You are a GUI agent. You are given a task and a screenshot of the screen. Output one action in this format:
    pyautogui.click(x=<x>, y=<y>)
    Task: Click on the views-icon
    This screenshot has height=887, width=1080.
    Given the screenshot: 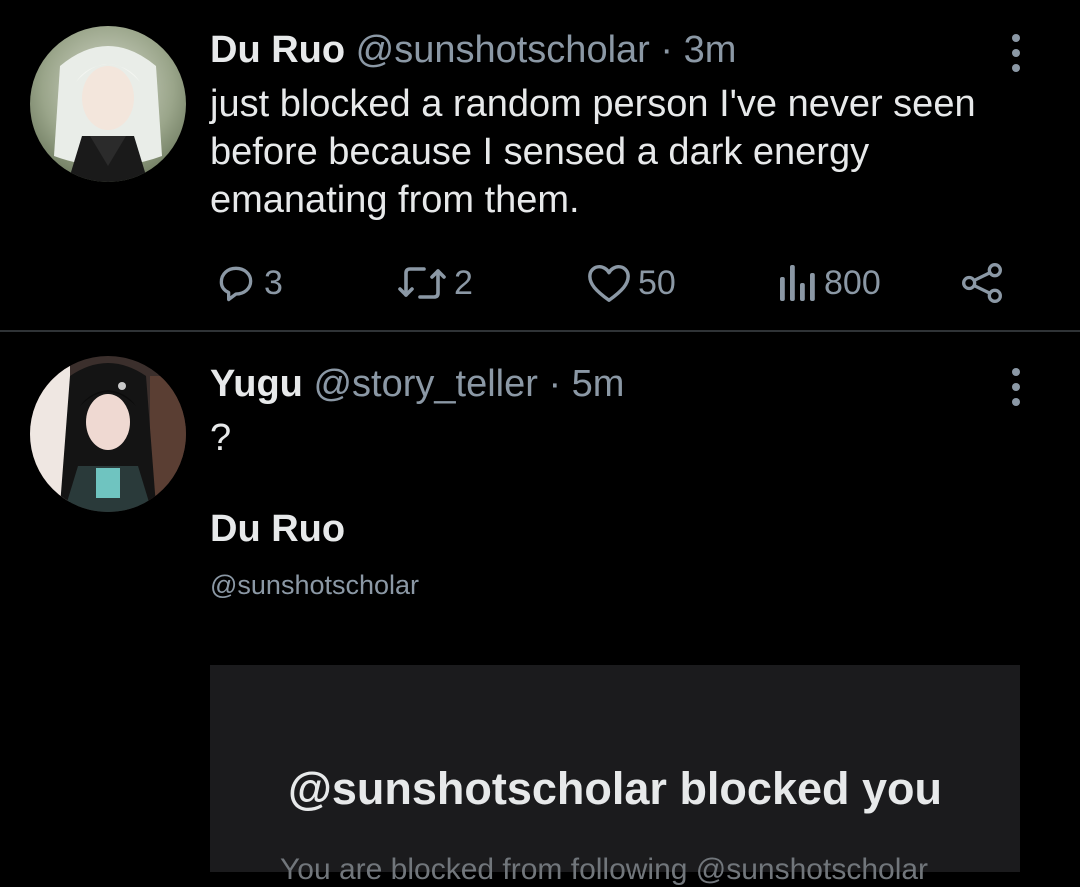 What is the action you would take?
    pyautogui.click(x=797, y=283)
    